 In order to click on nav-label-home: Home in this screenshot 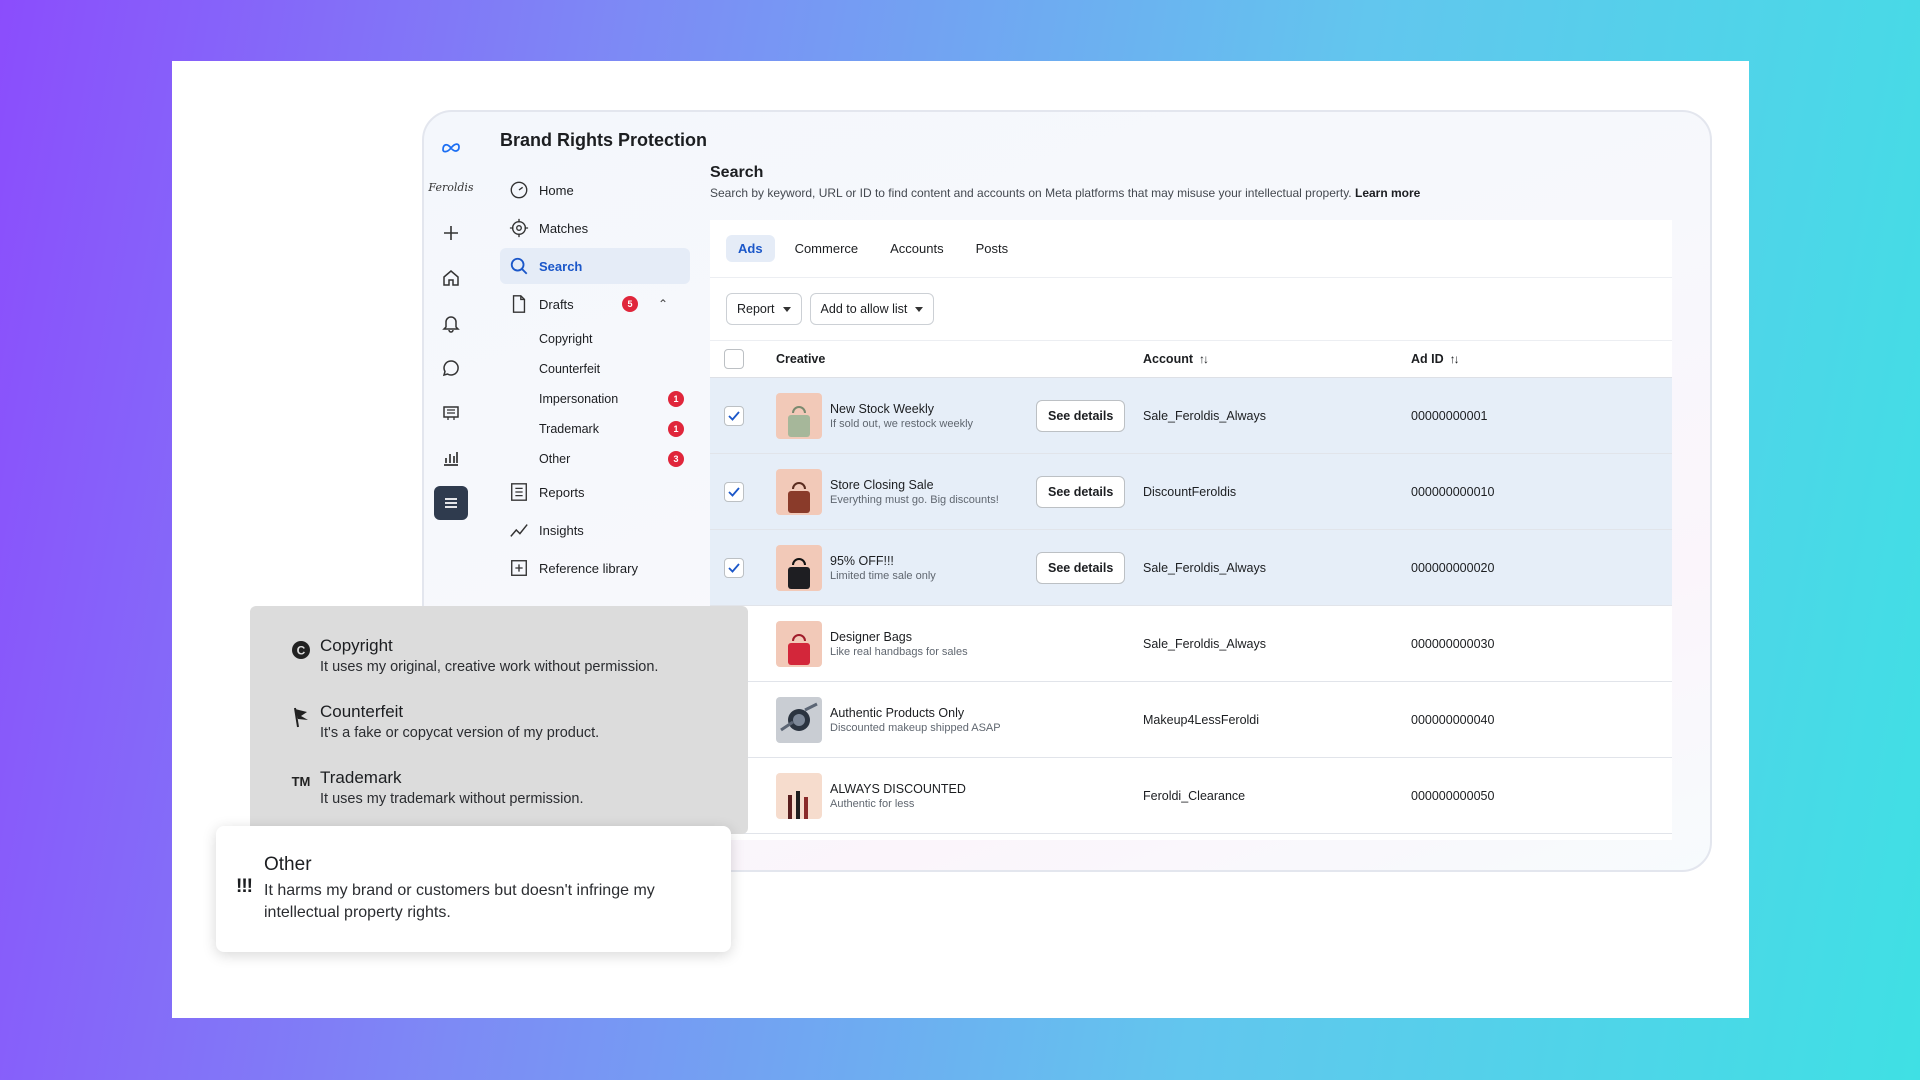, I will do `click(556, 190)`.